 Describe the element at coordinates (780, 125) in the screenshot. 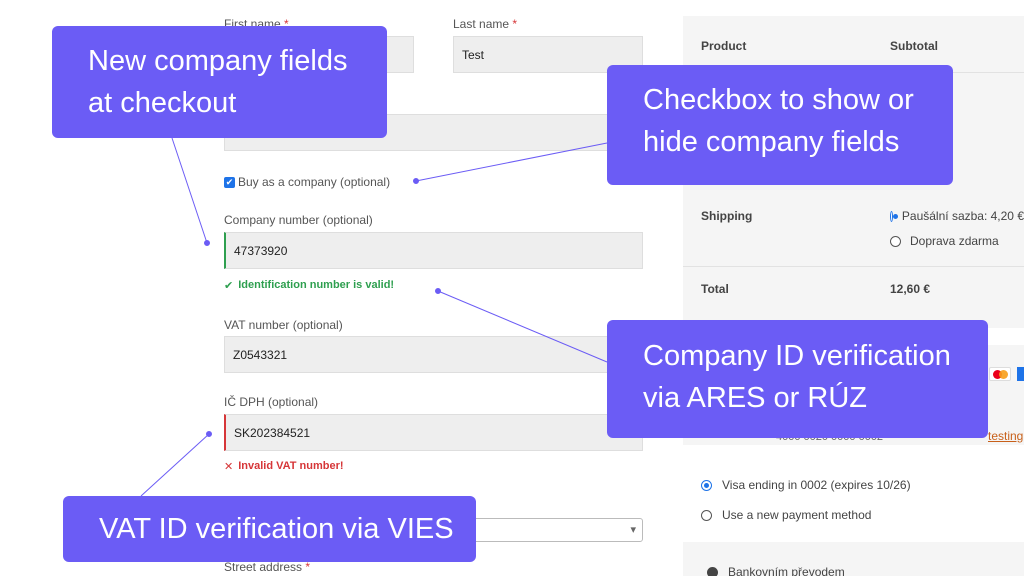

I see `callout-checkbox: Checkbox to show or hide company fields` at that location.